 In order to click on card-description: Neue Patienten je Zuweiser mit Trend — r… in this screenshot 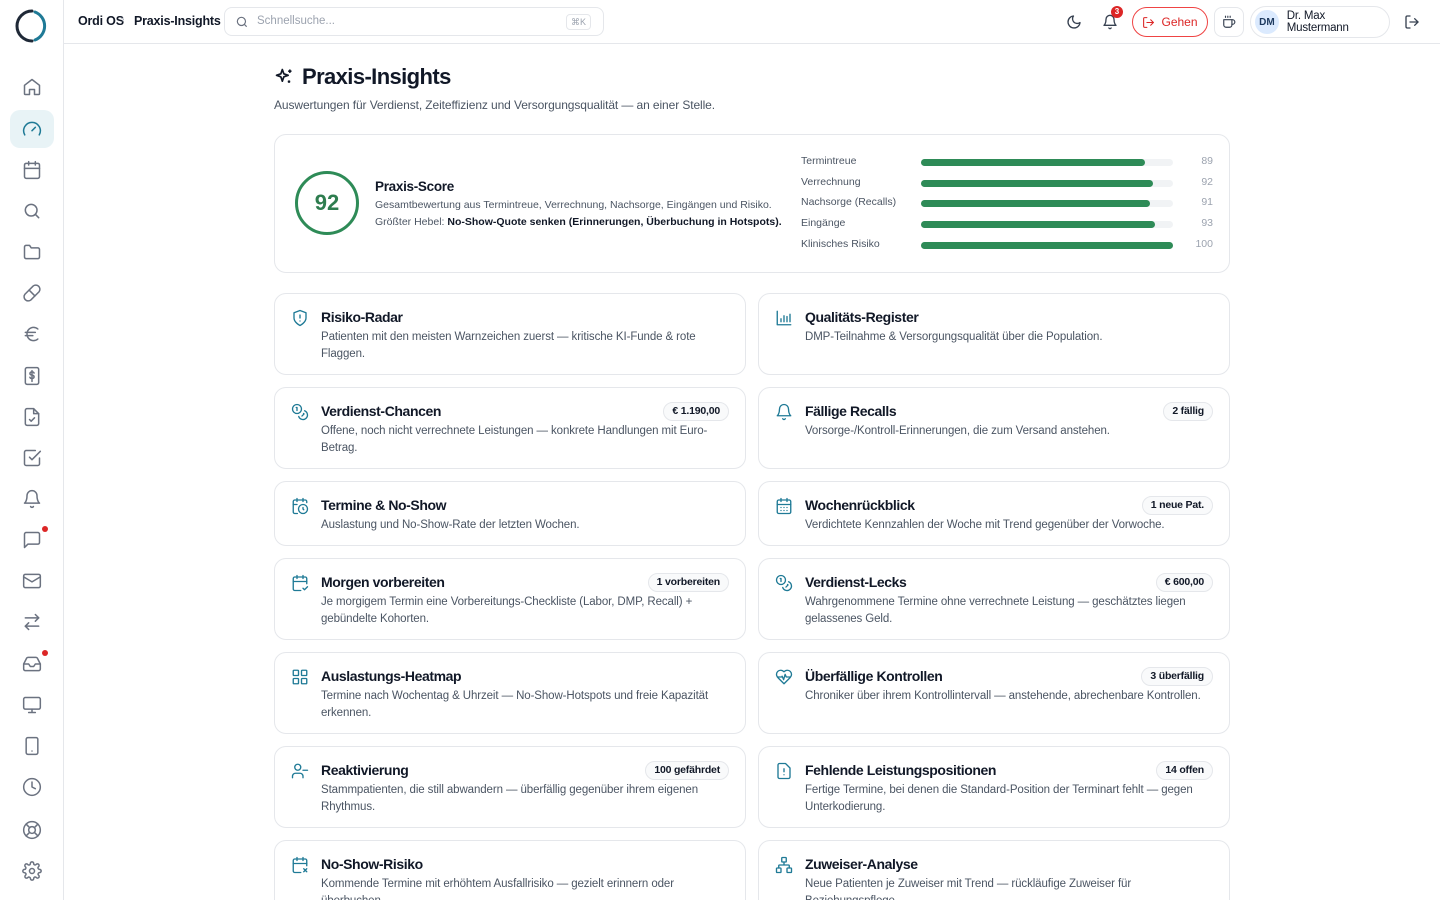, I will do `click(968, 889)`.